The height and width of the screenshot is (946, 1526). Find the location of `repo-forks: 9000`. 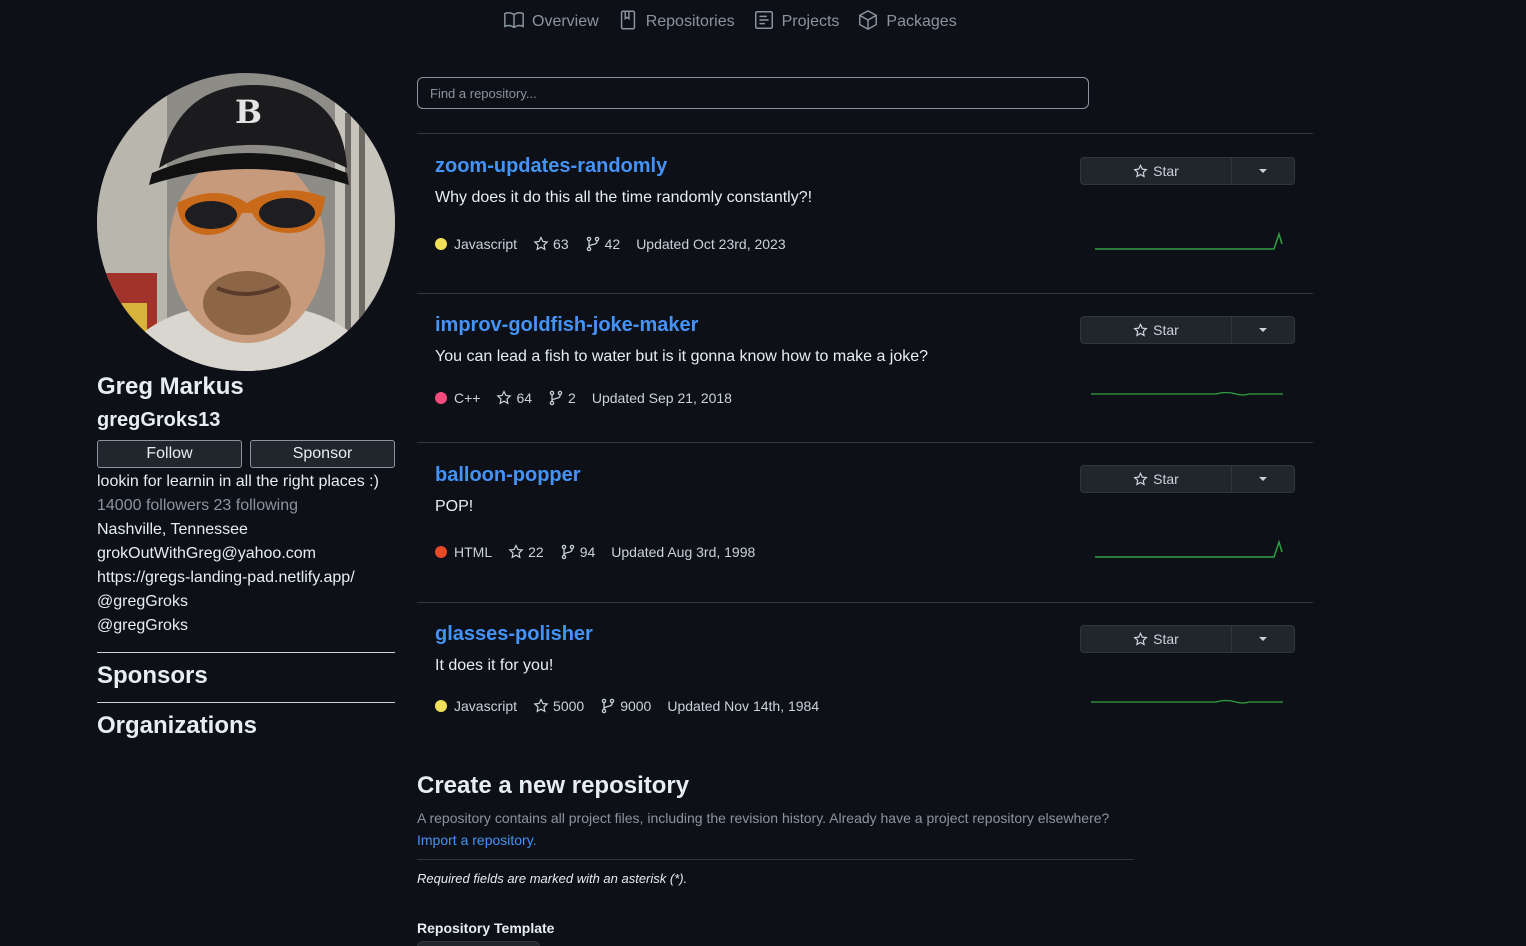

repo-forks: 9000 is located at coordinates (625, 706).